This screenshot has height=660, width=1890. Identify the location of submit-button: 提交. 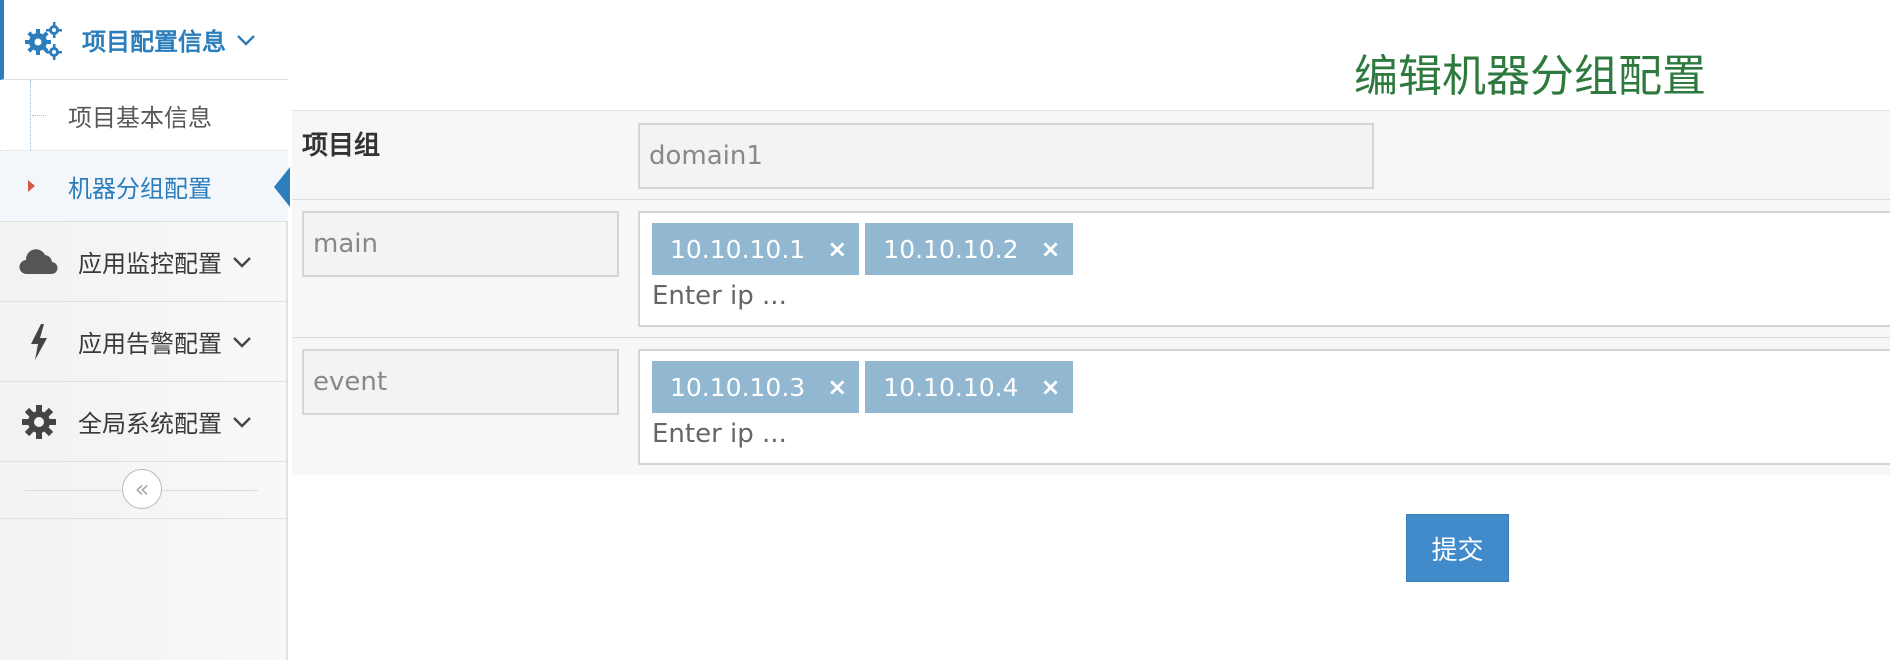
(1457, 548).